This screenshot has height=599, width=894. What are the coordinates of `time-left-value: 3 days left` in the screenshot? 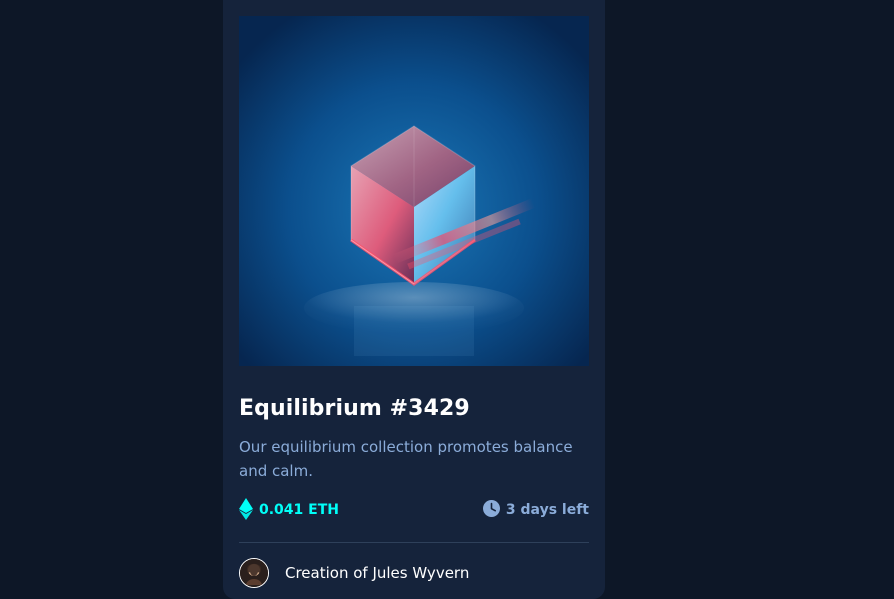 It's located at (547, 510).